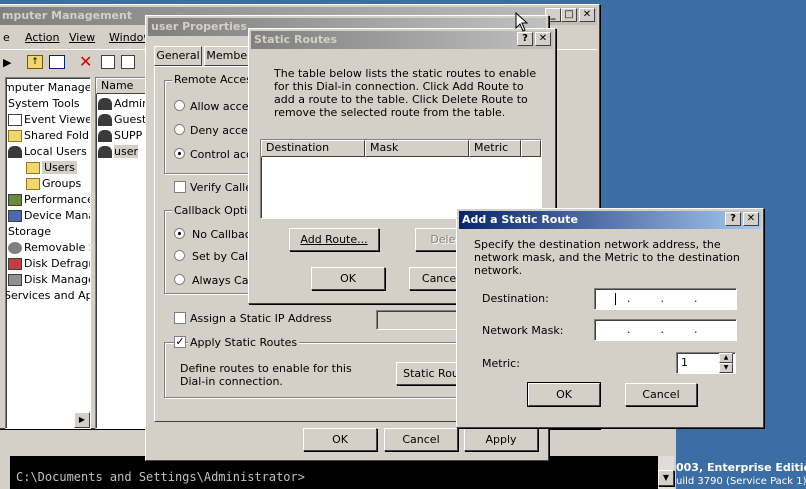  What do you see at coordinates (610, 220) in the screenshot?
I see `add-route-title-bar: Add a Static Route` at bounding box center [610, 220].